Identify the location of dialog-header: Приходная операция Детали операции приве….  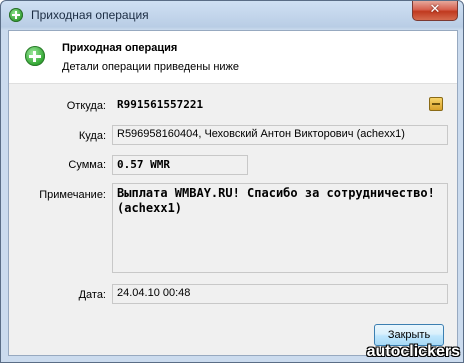
(233, 57).